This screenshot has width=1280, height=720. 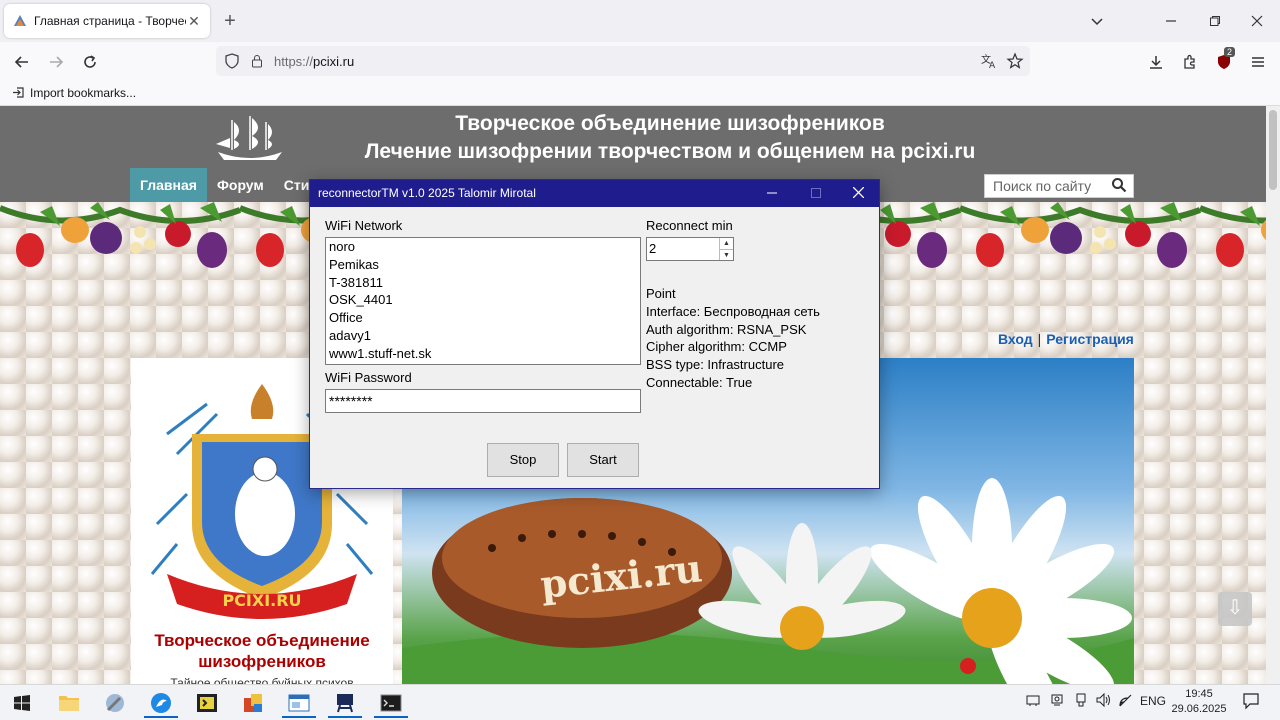 I want to click on input-language: ENG, so click(x=1153, y=701).